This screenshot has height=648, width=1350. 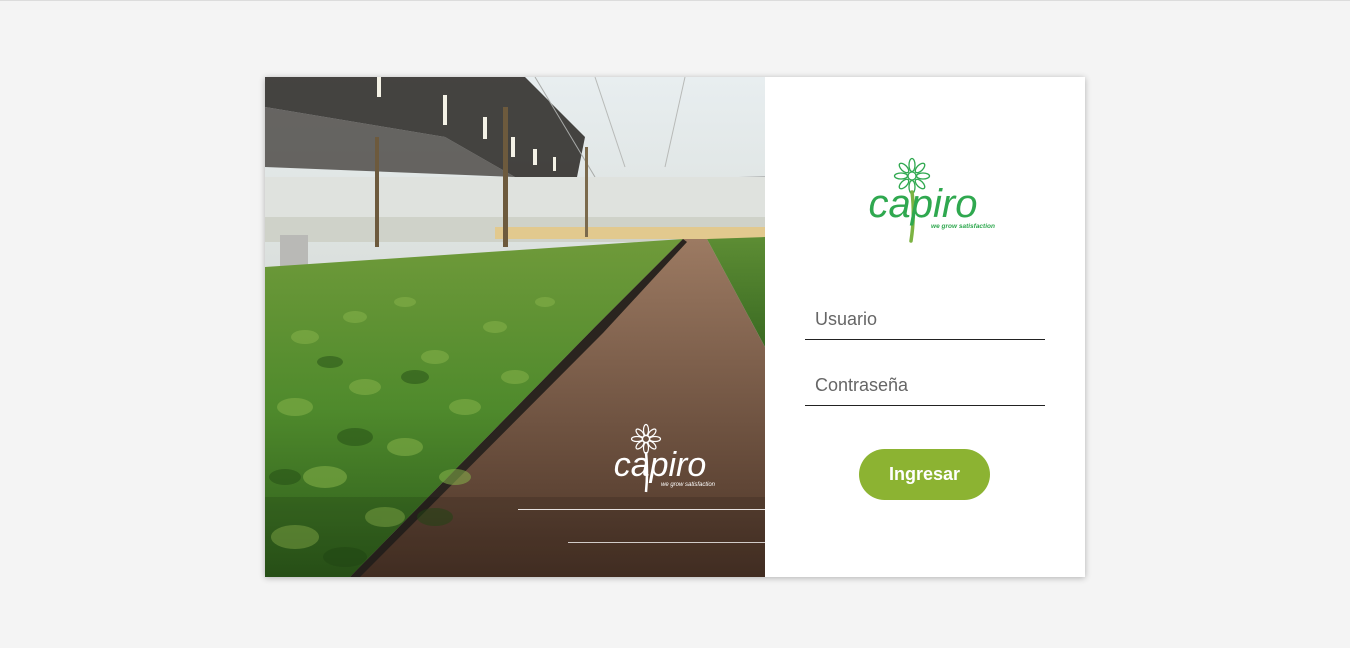 I want to click on photo-logo-tagline: we grow satisfaction, so click(x=688, y=485).